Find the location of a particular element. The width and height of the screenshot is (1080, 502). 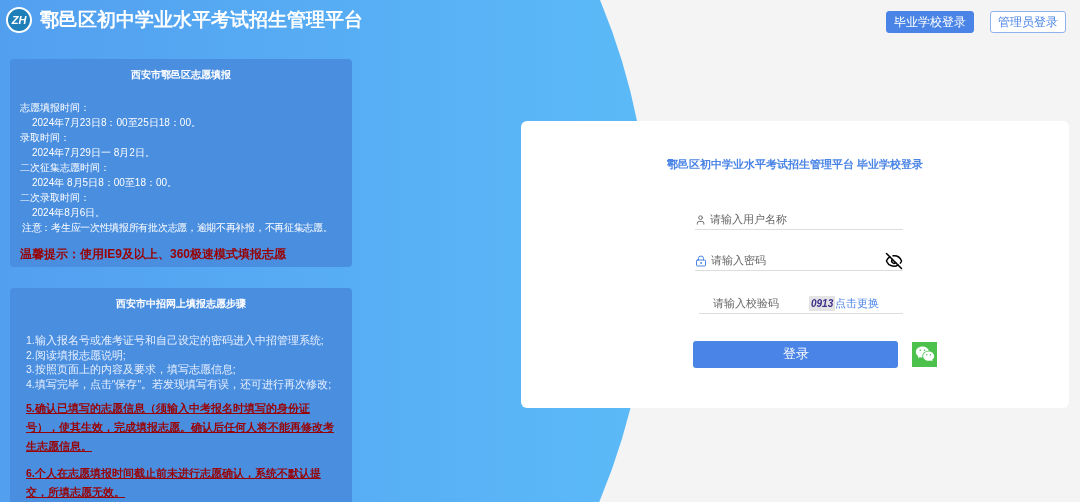

site-title: 鄠邑区初中学业水平考试招生管理平台 is located at coordinates (201, 20).